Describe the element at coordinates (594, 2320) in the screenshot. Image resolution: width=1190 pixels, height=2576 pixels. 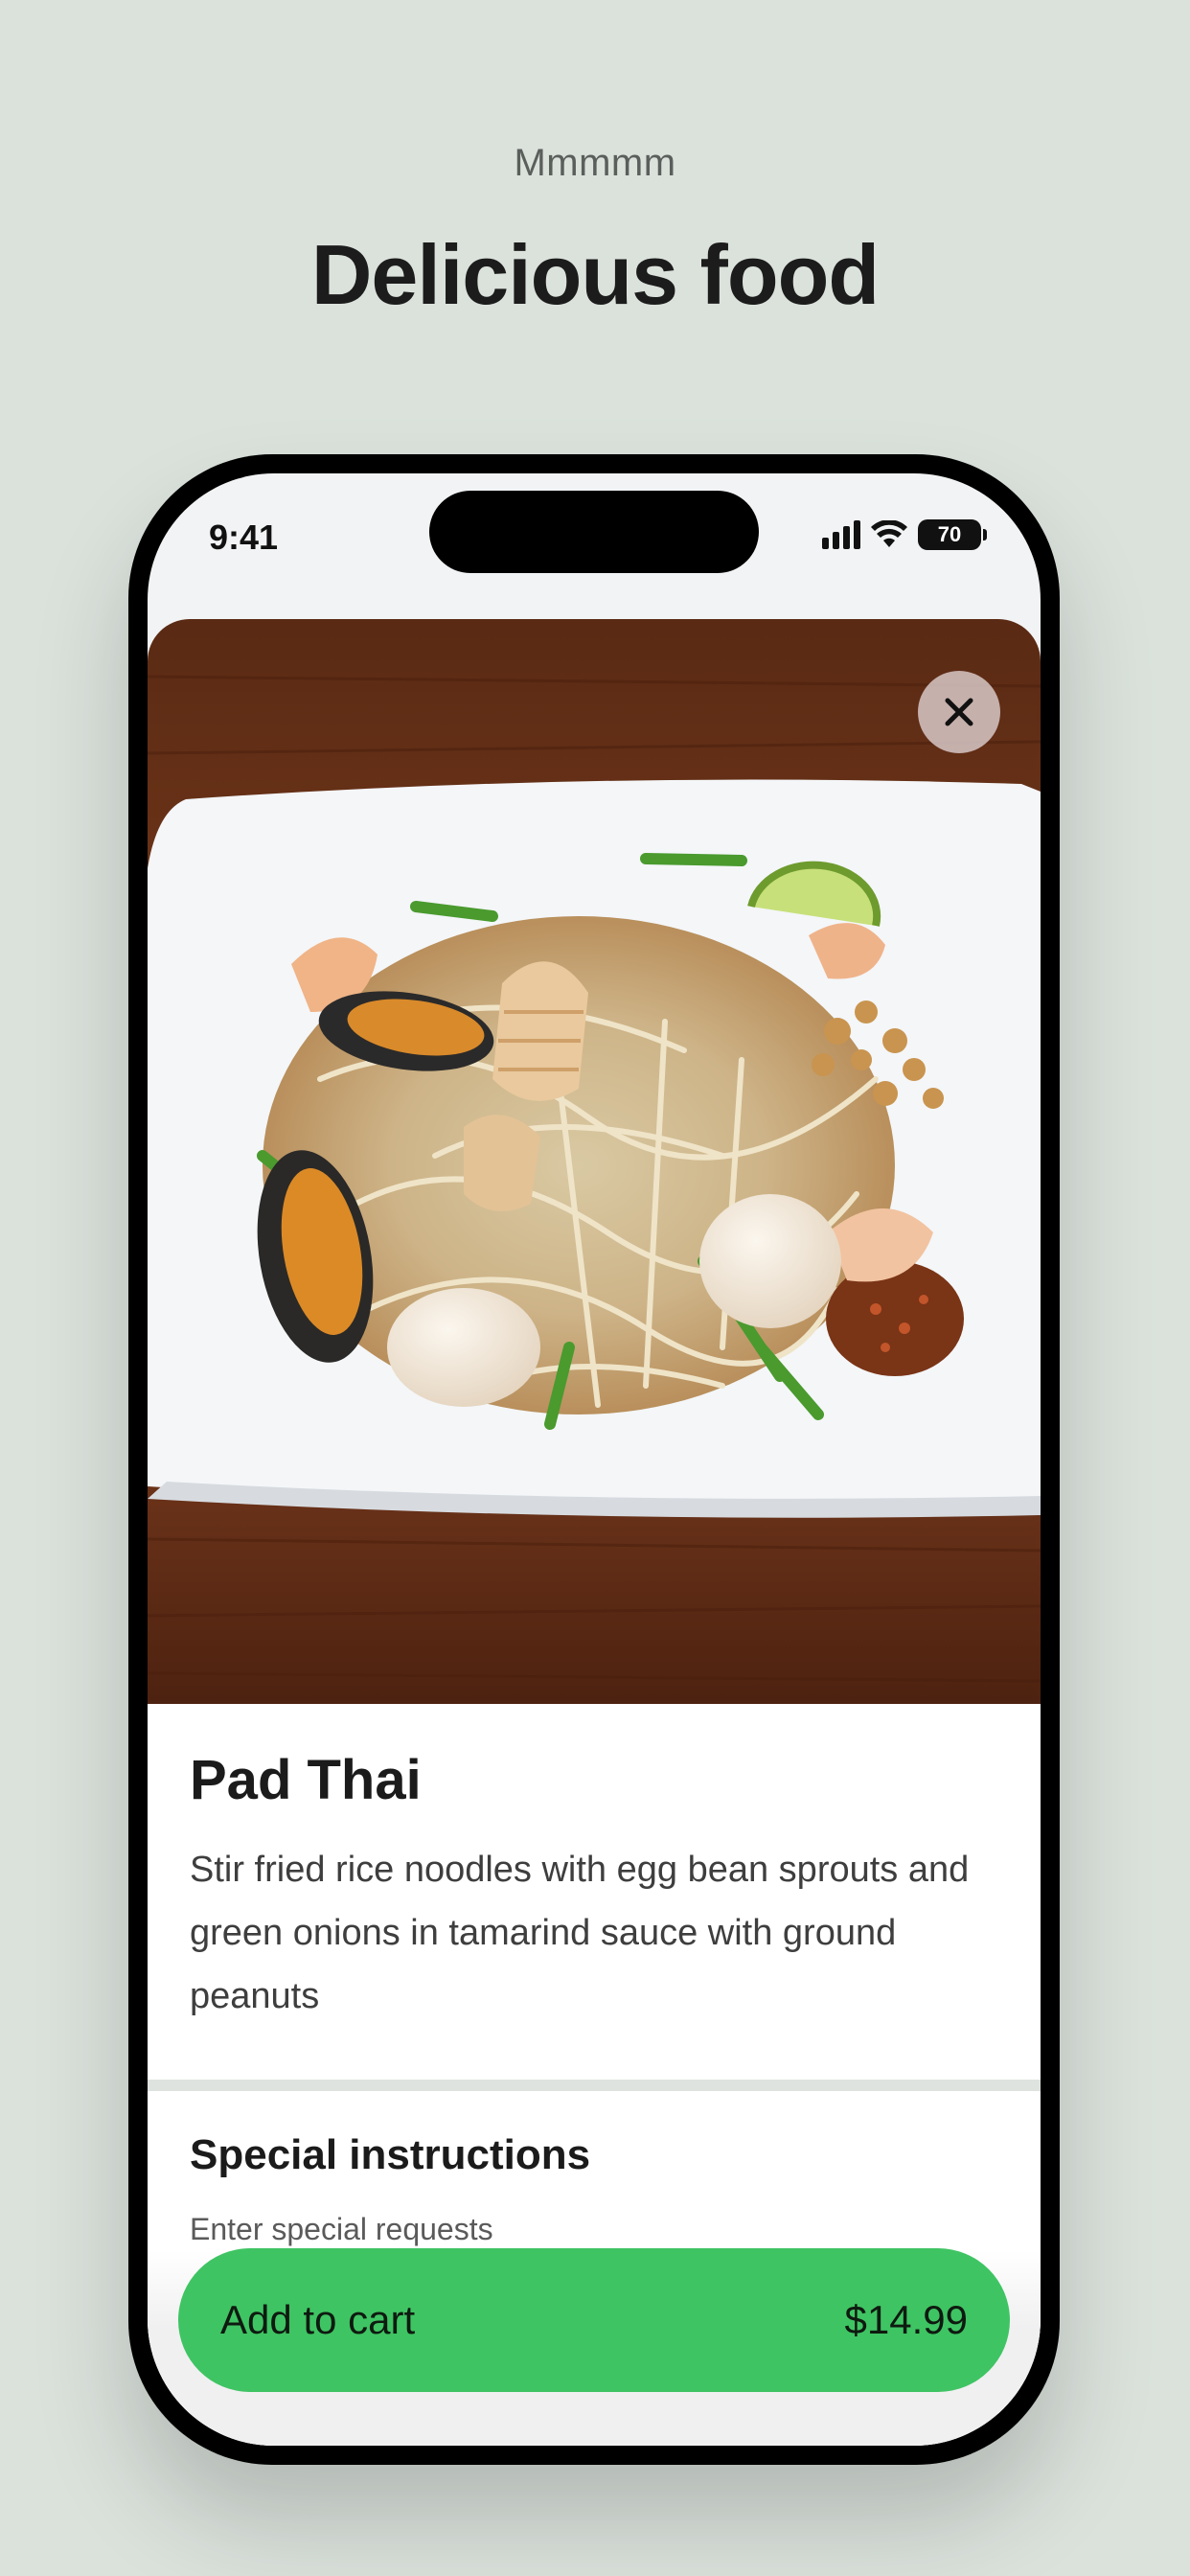
I see `add-to-cart-button: Add to cart $14.99` at that location.